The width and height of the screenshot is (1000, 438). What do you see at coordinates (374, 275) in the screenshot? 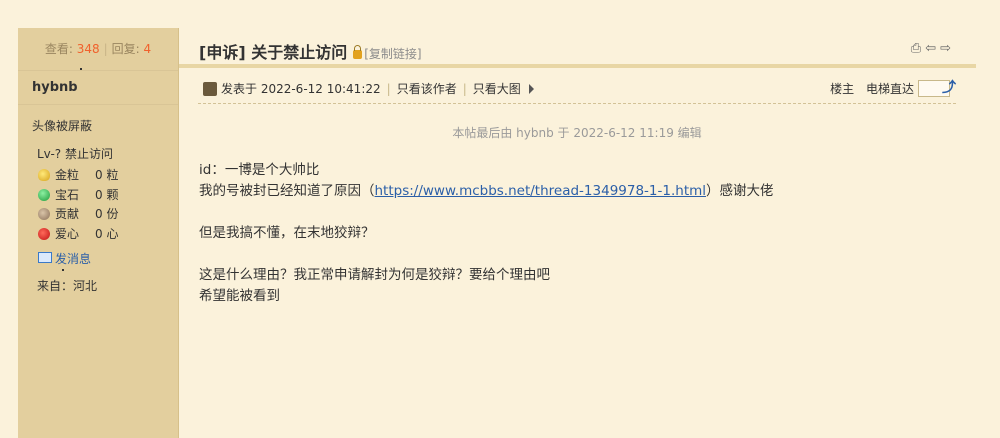
I see `post-line: 这是什么理由？我正常申请解封为何是狡辩？要给个理由吧` at bounding box center [374, 275].